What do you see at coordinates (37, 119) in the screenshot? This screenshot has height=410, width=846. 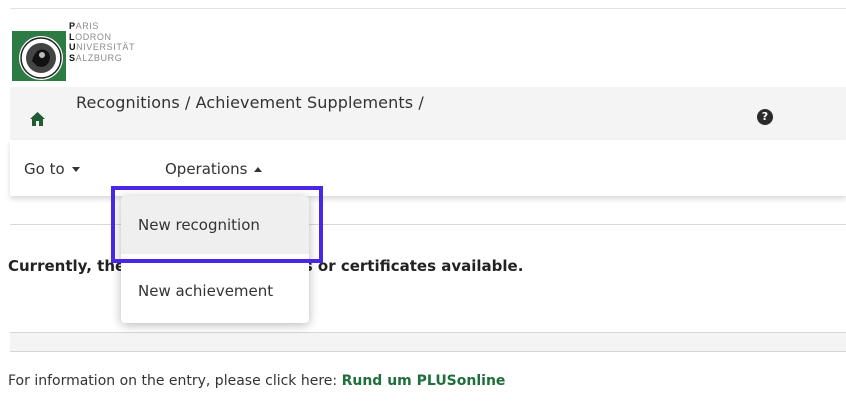 I see `home-icon` at bounding box center [37, 119].